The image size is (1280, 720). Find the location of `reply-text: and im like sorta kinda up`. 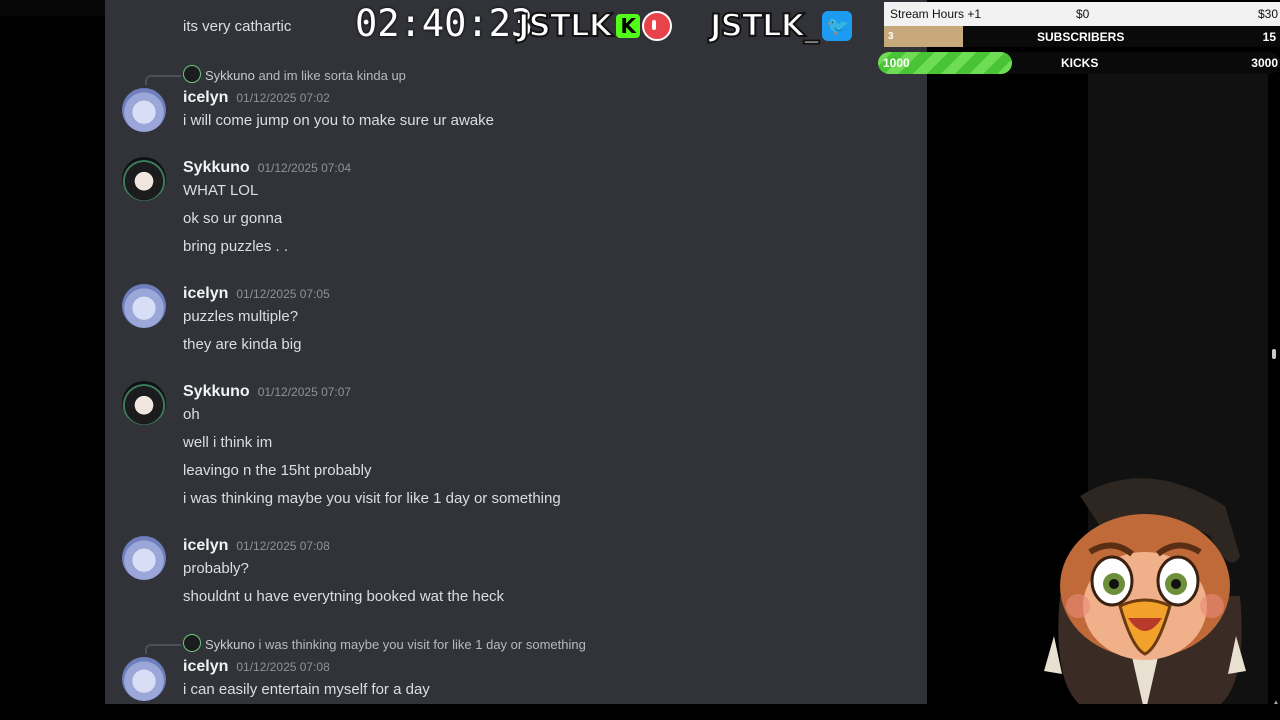

reply-text: and im like sorta kinda up is located at coordinates (332, 75).